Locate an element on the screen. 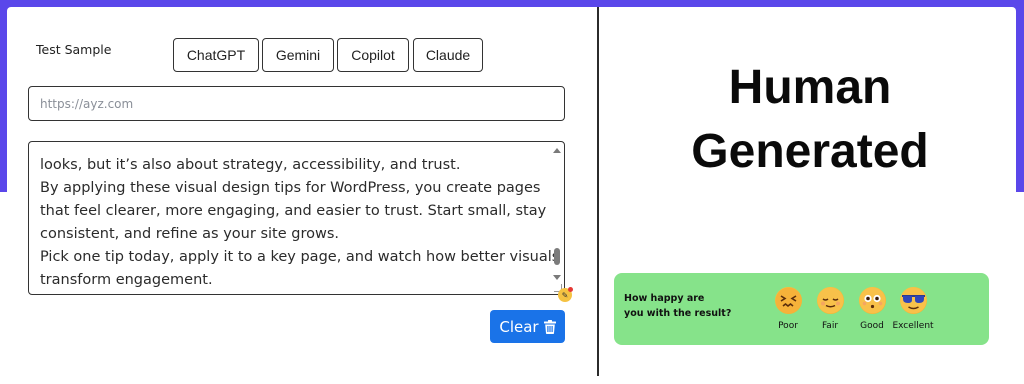 The height and width of the screenshot is (384, 1024). test-sample-label: Test Sample is located at coordinates (74, 49).